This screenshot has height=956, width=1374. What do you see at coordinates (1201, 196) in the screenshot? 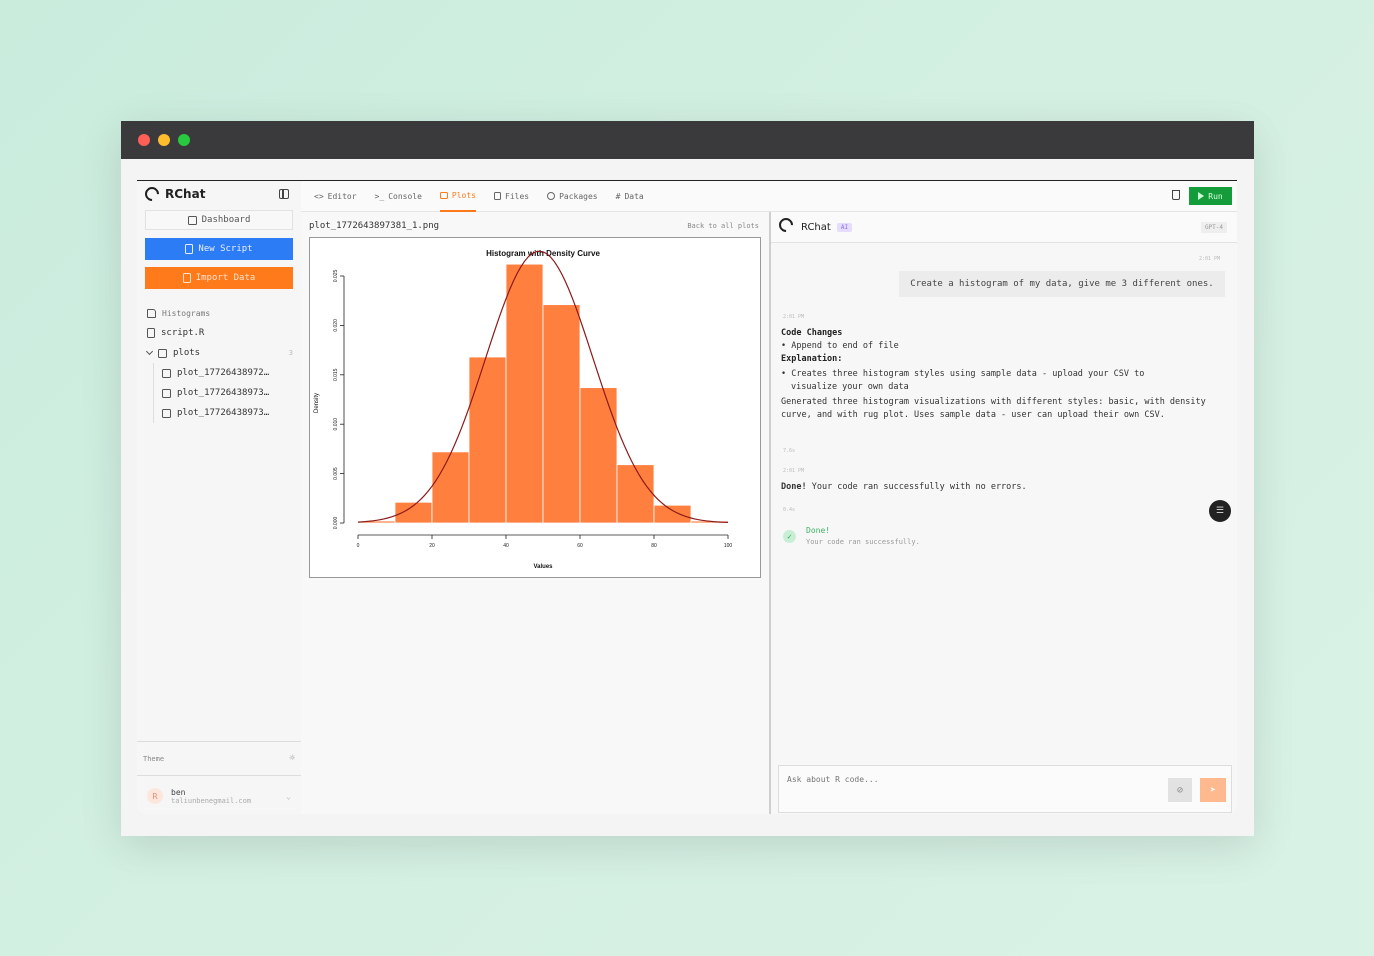
I see `play-icon` at bounding box center [1201, 196].